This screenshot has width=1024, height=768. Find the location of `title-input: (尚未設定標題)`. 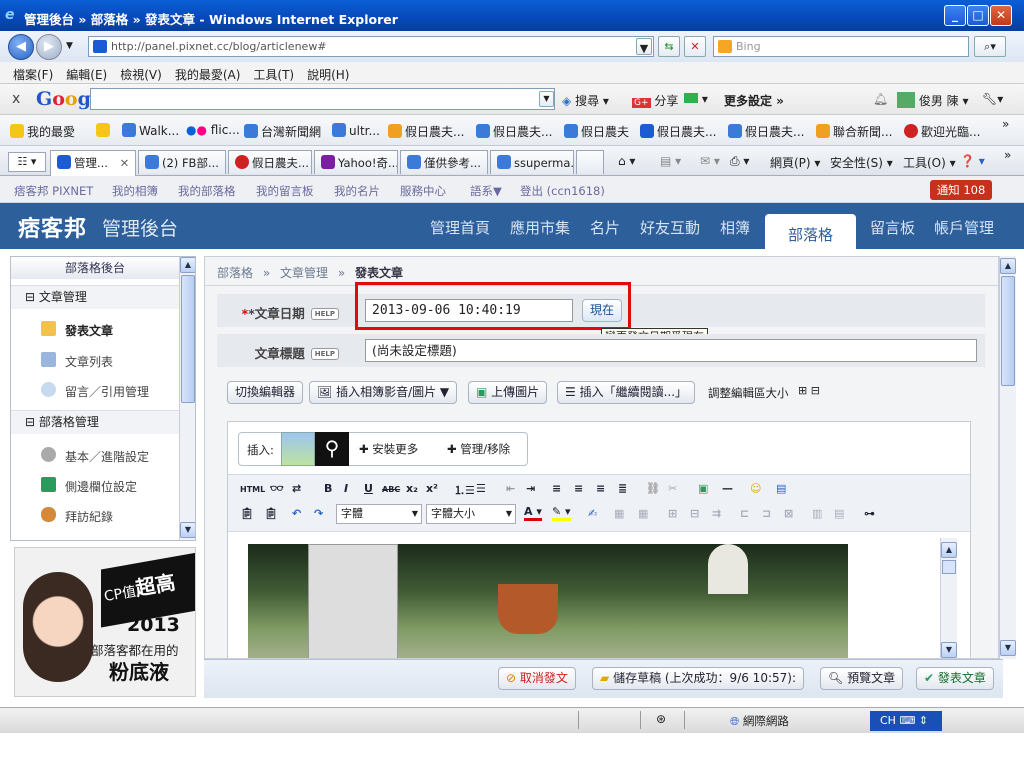

title-input: (尚未設定標題) is located at coordinates (671, 350).